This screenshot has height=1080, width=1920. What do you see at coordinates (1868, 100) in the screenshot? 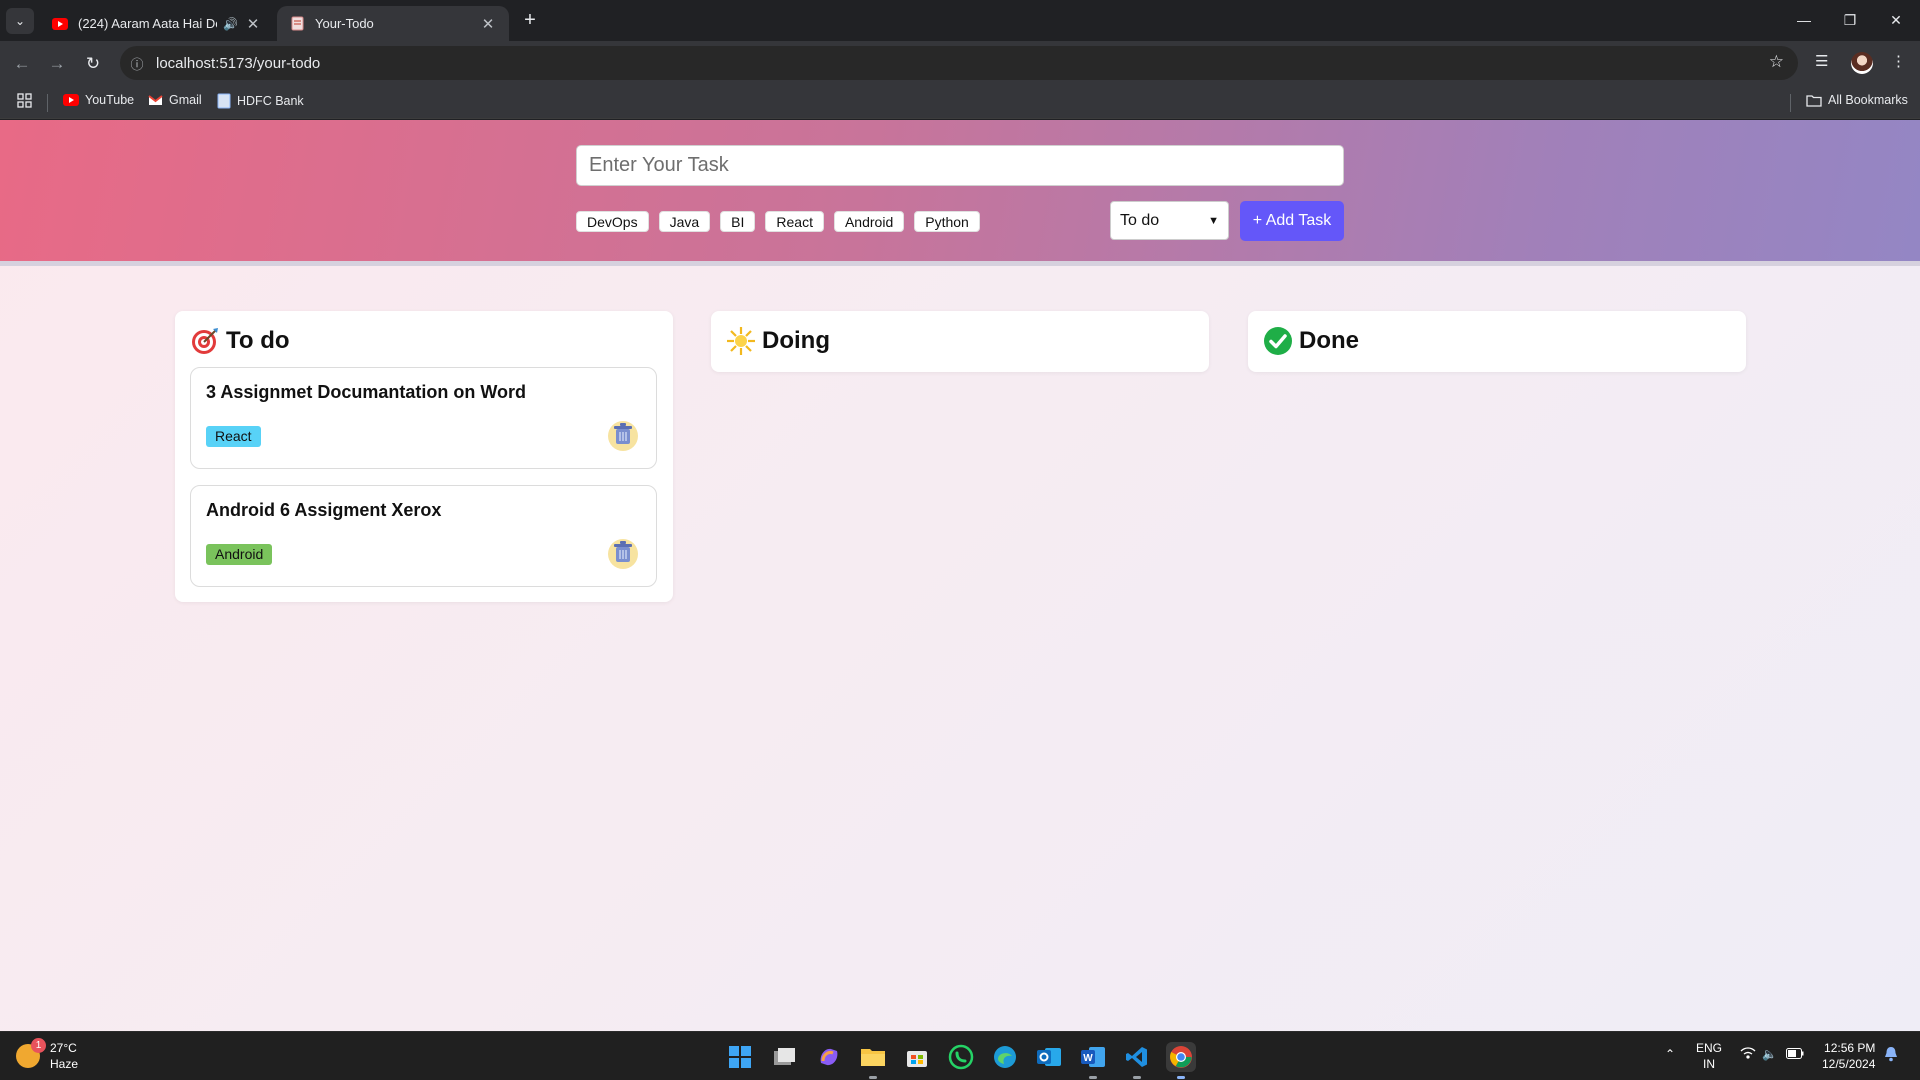
I see `bookmark-label: All Bookmarks` at bounding box center [1868, 100].